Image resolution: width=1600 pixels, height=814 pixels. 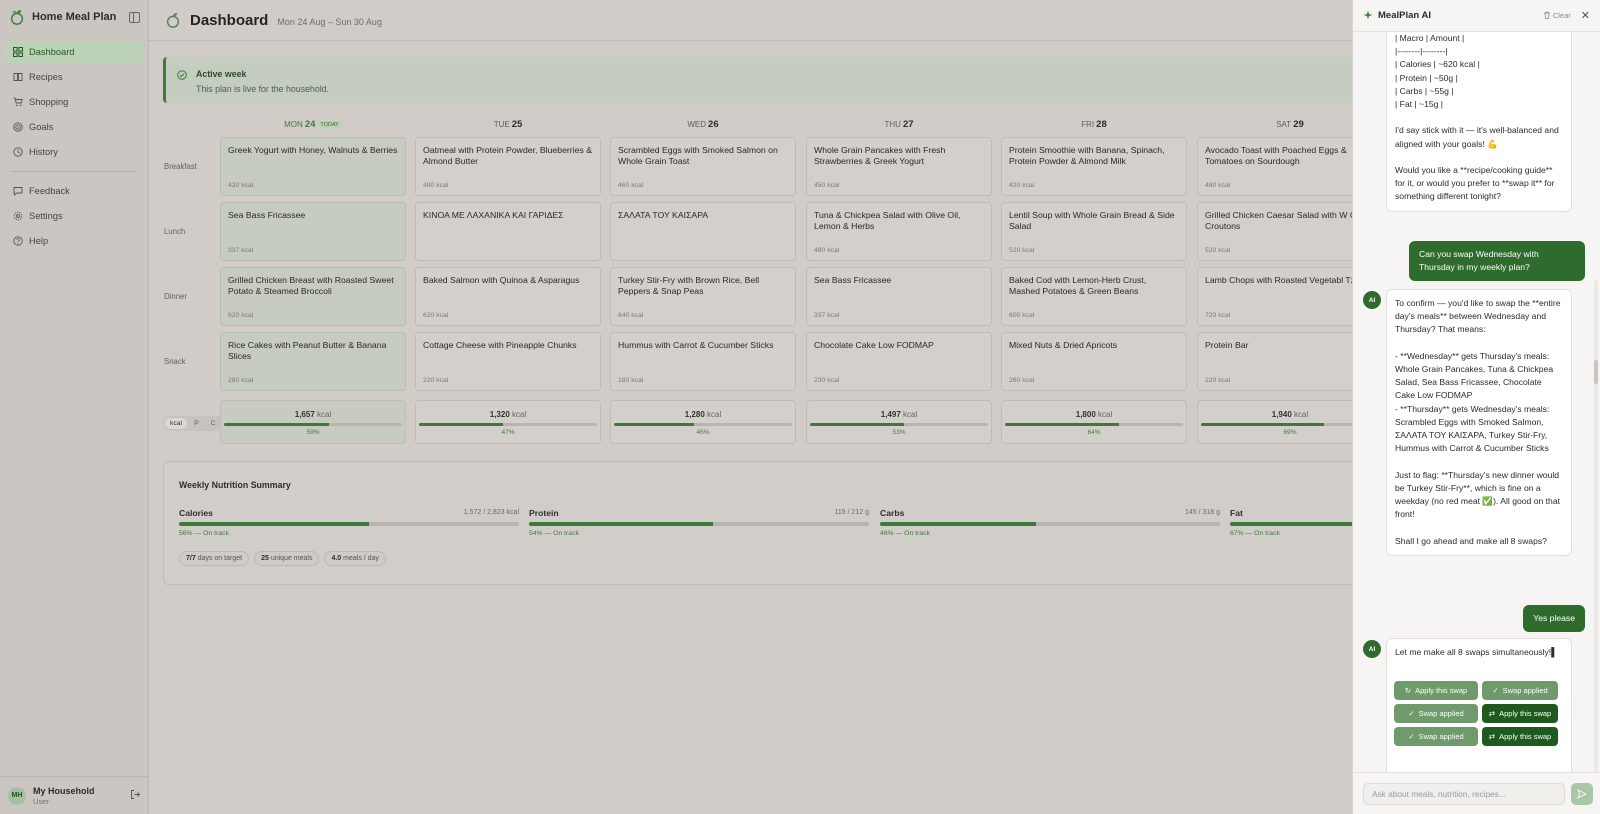 I want to click on metric-carbs: C, so click(x=213, y=423).